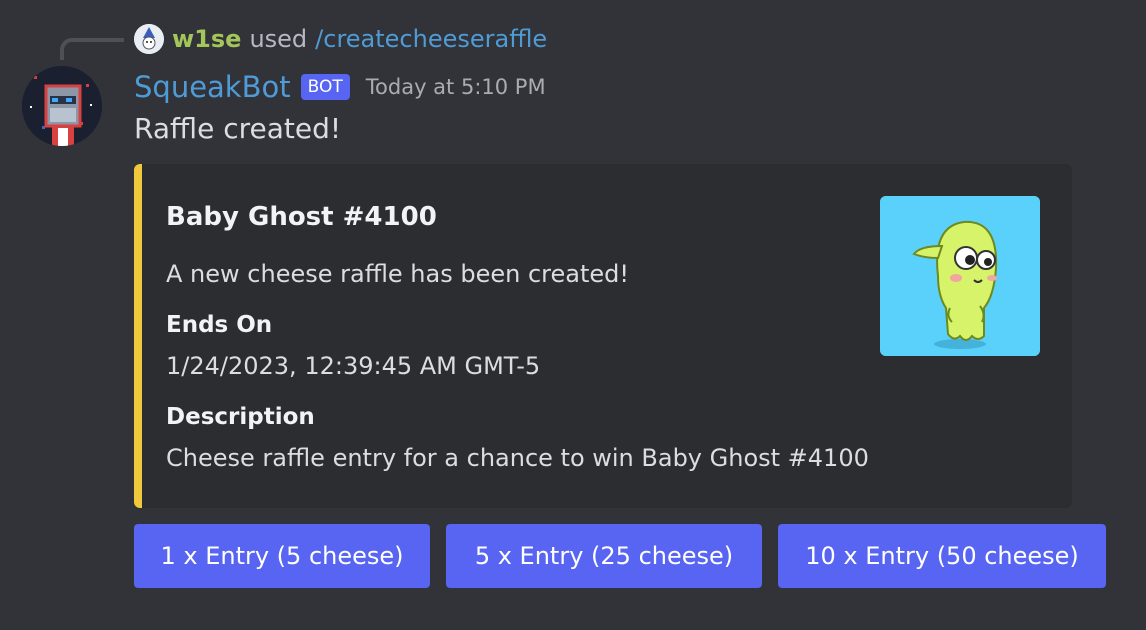 The image size is (1146, 630). I want to click on entry-1-button: 1 x Entry (5 cheese), so click(282, 556).